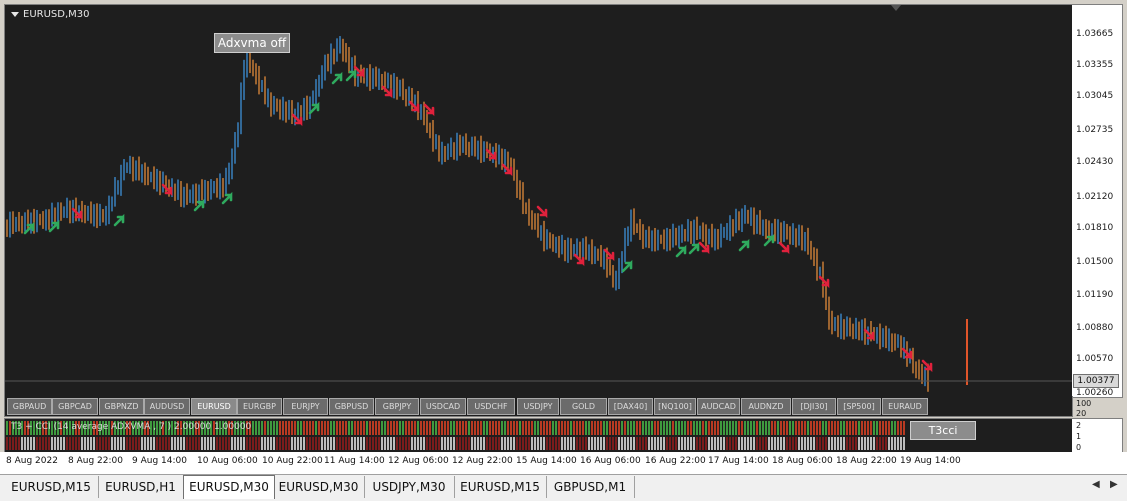 This screenshot has height=501, width=1127. Describe the element at coordinates (159, 461) in the screenshot. I see `time-label: 9 Aug 14:00` at that location.